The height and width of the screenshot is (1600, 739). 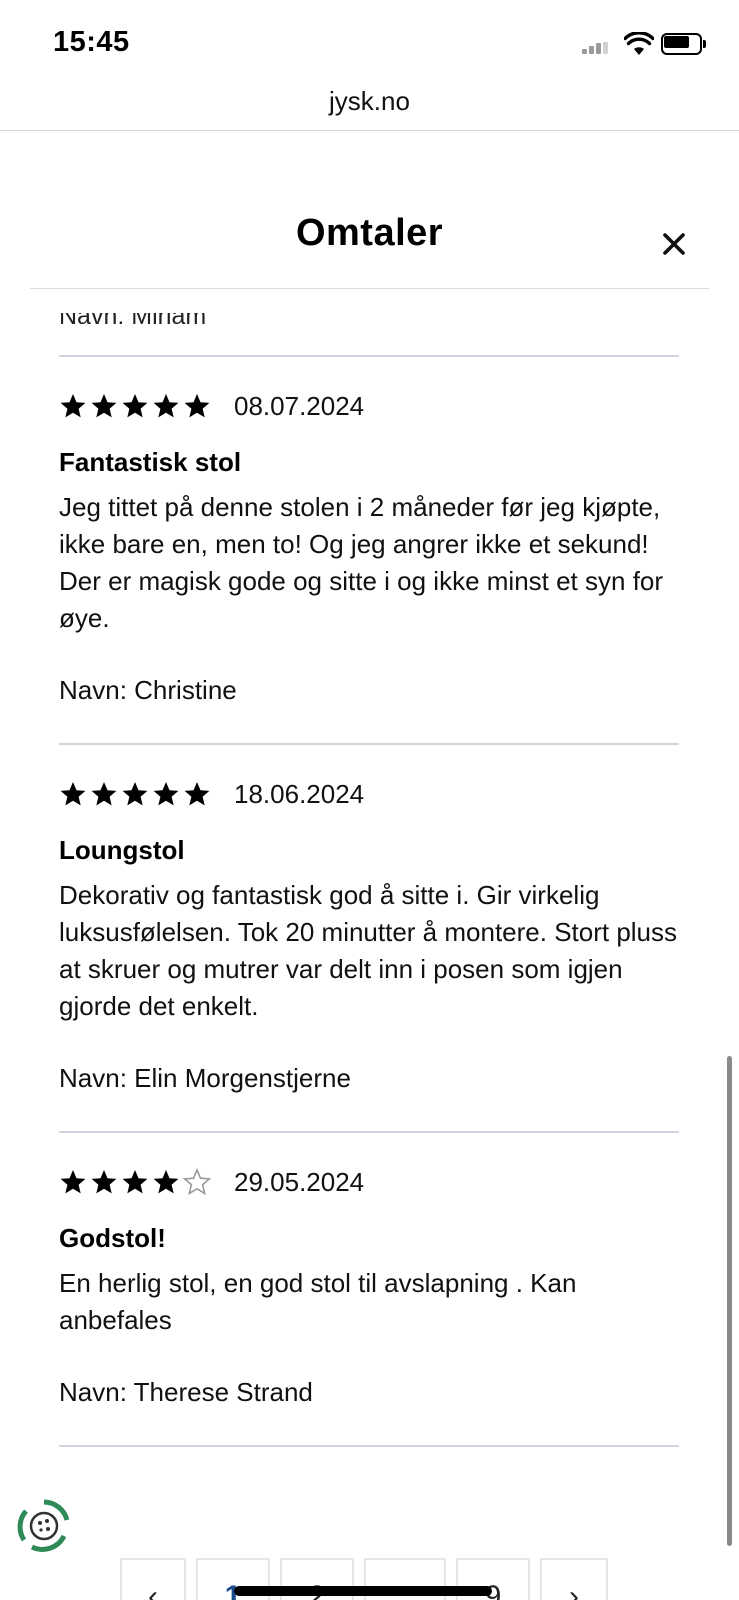 What do you see at coordinates (369, 233) in the screenshot?
I see `modal-title: Omtaler` at bounding box center [369, 233].